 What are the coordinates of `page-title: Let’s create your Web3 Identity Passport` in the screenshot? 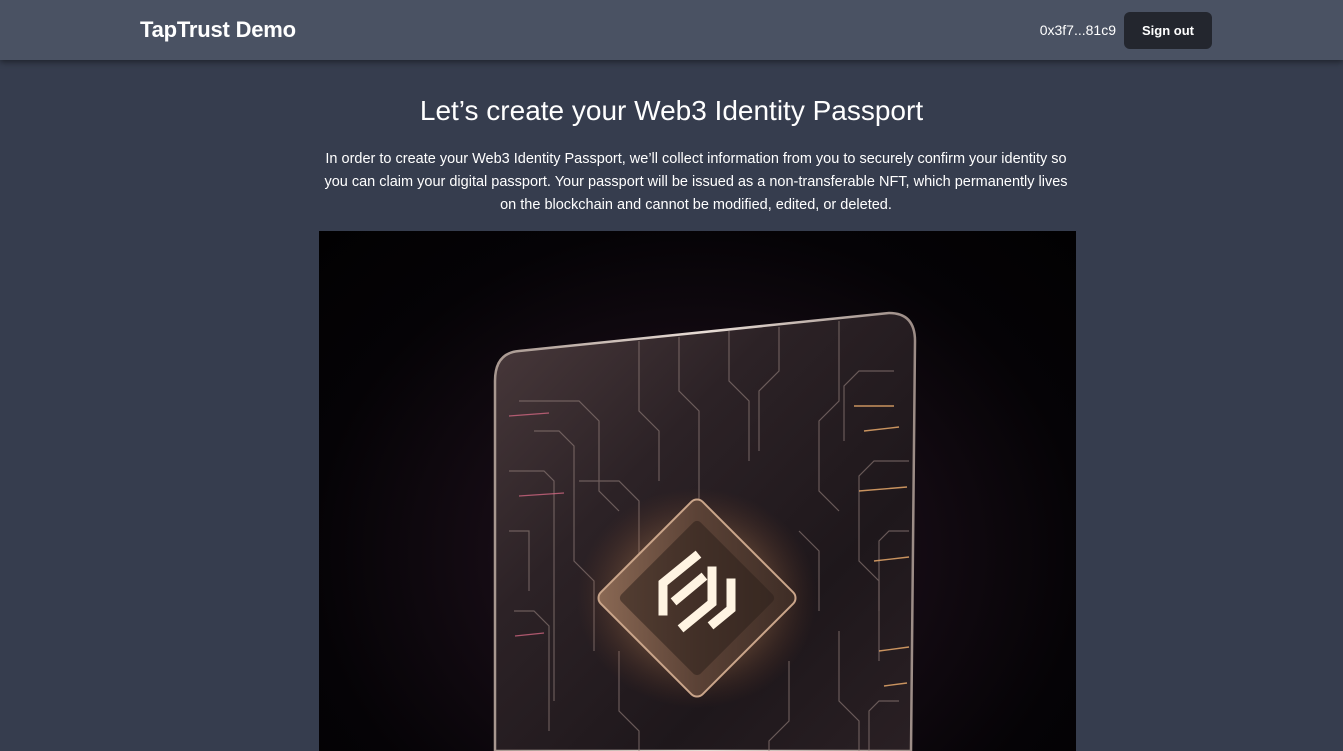 It's located at (671, 110).